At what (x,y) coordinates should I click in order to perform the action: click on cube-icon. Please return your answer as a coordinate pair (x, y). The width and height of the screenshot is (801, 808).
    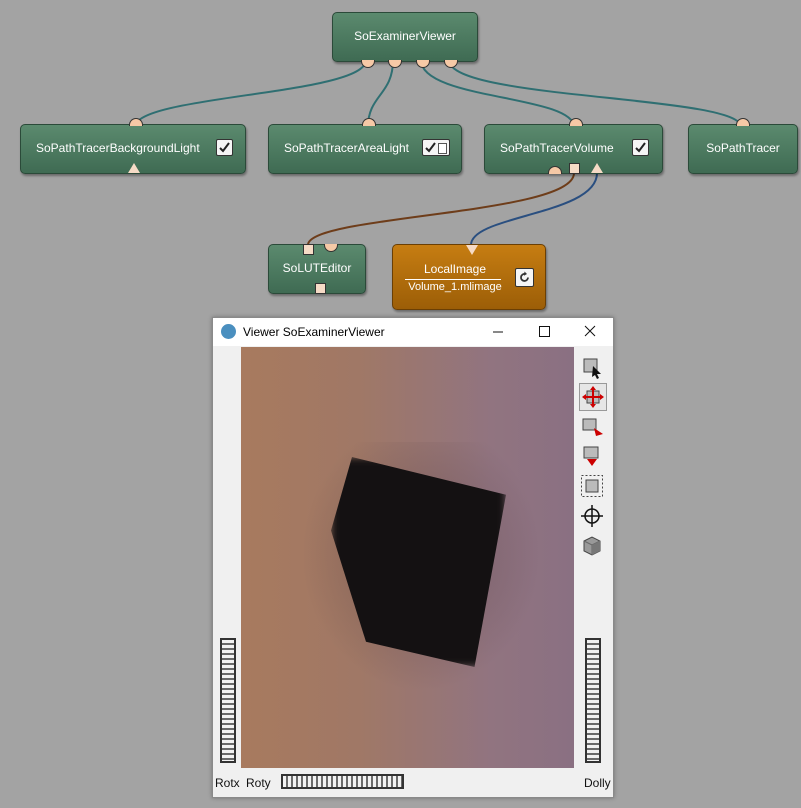
    Looking at the image, I should click on (592, 546).